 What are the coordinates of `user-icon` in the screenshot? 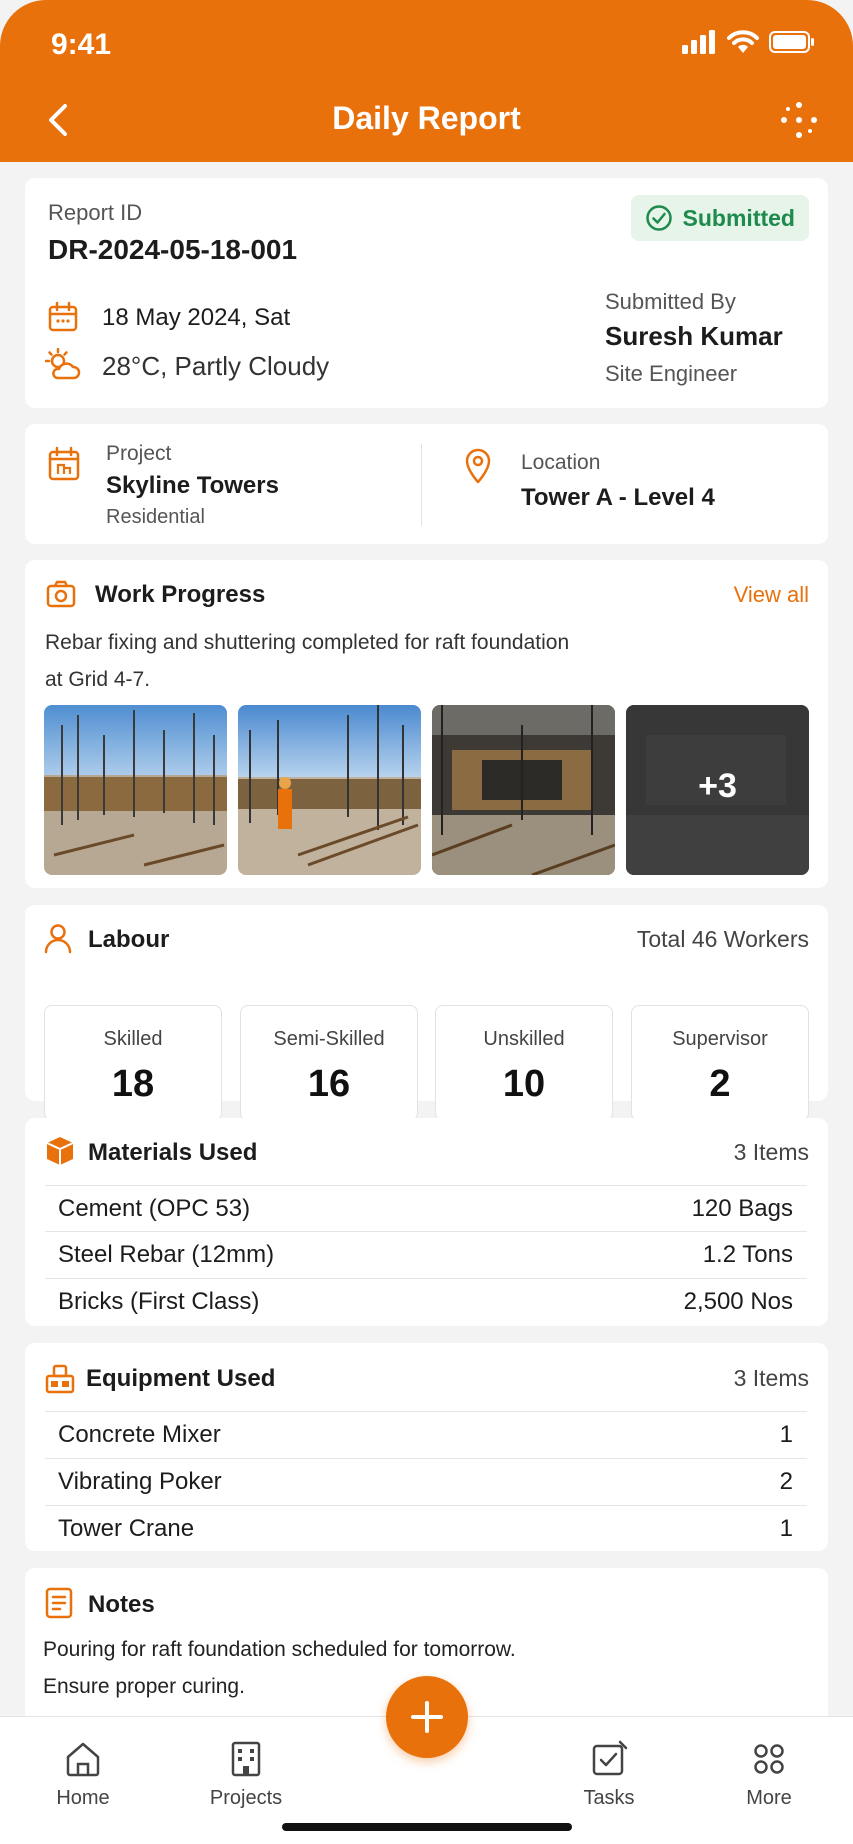 It's located at (58, 939).